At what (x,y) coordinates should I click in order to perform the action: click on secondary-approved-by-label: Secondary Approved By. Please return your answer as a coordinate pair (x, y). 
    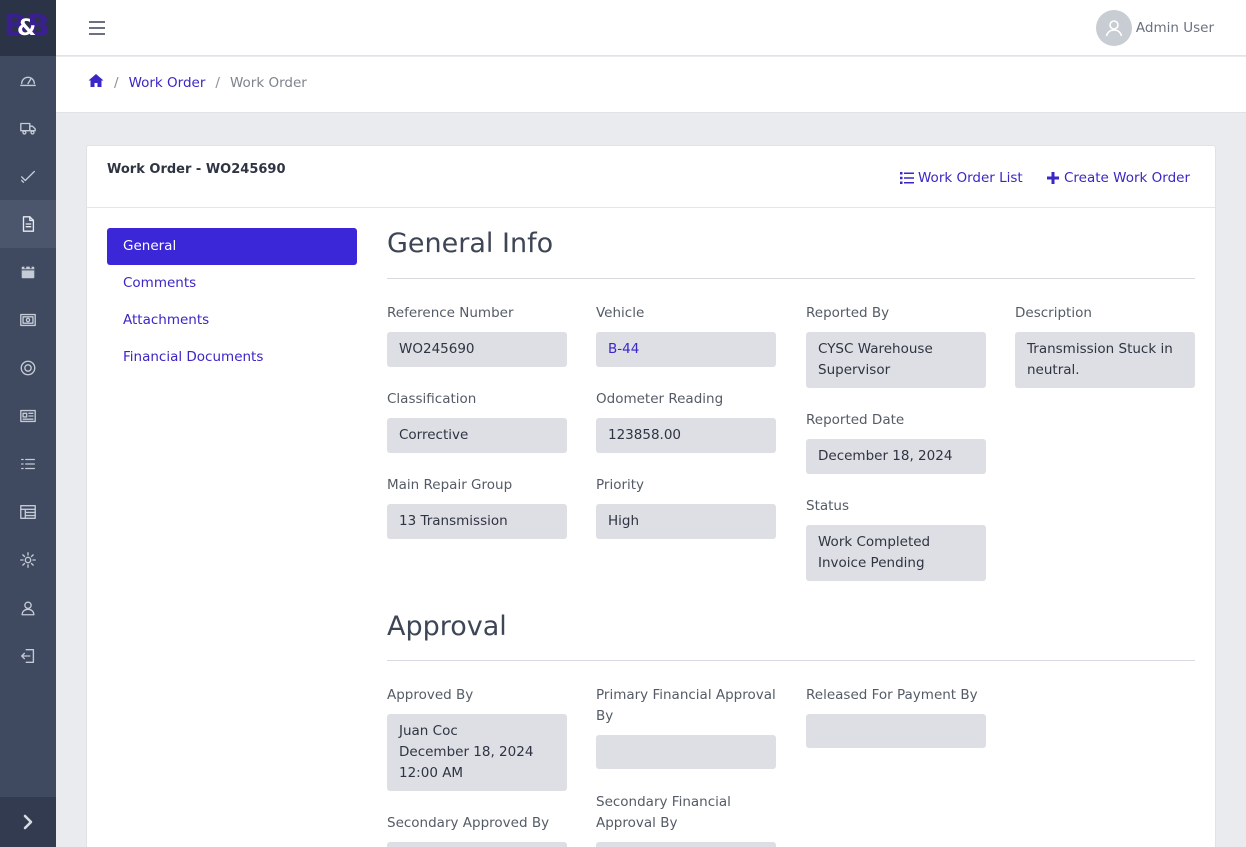
    Looking at the image, I should click on (468, 823).